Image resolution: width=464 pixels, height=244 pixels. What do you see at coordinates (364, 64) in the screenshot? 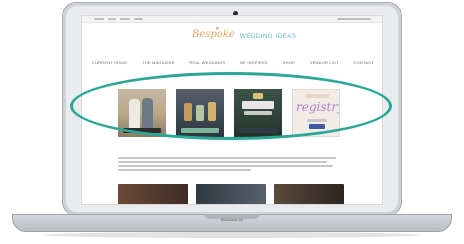
I see `nav-item-contact: CONTACT` at bounding box center [364, 64].